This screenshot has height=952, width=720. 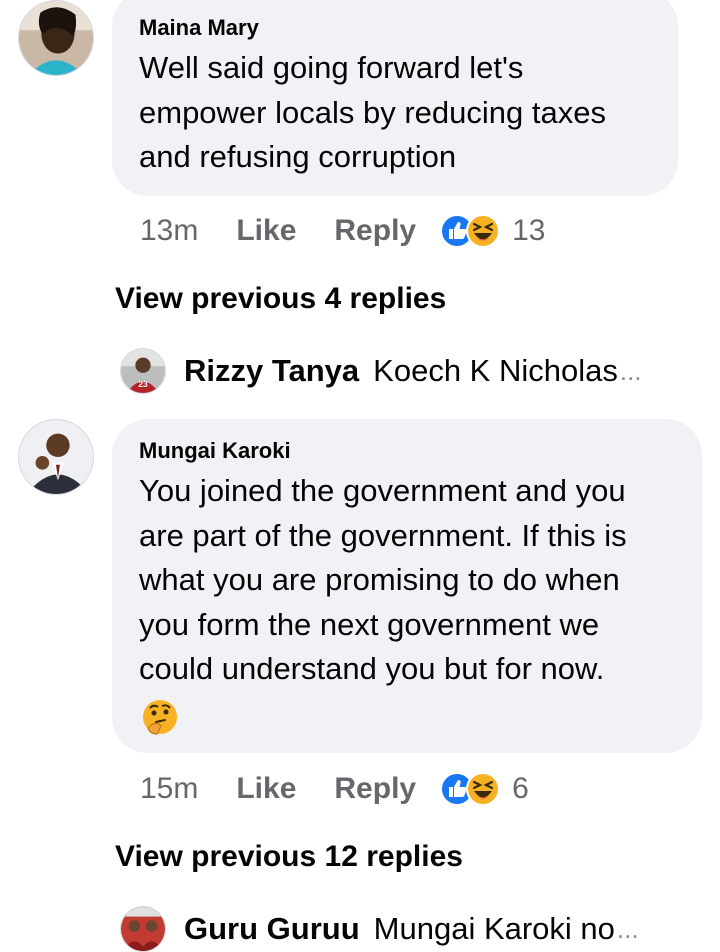 What do you see at coordinates (143, 384) in the screenshot?
I see `svg-text: 23` at bounding box center [143, 384].